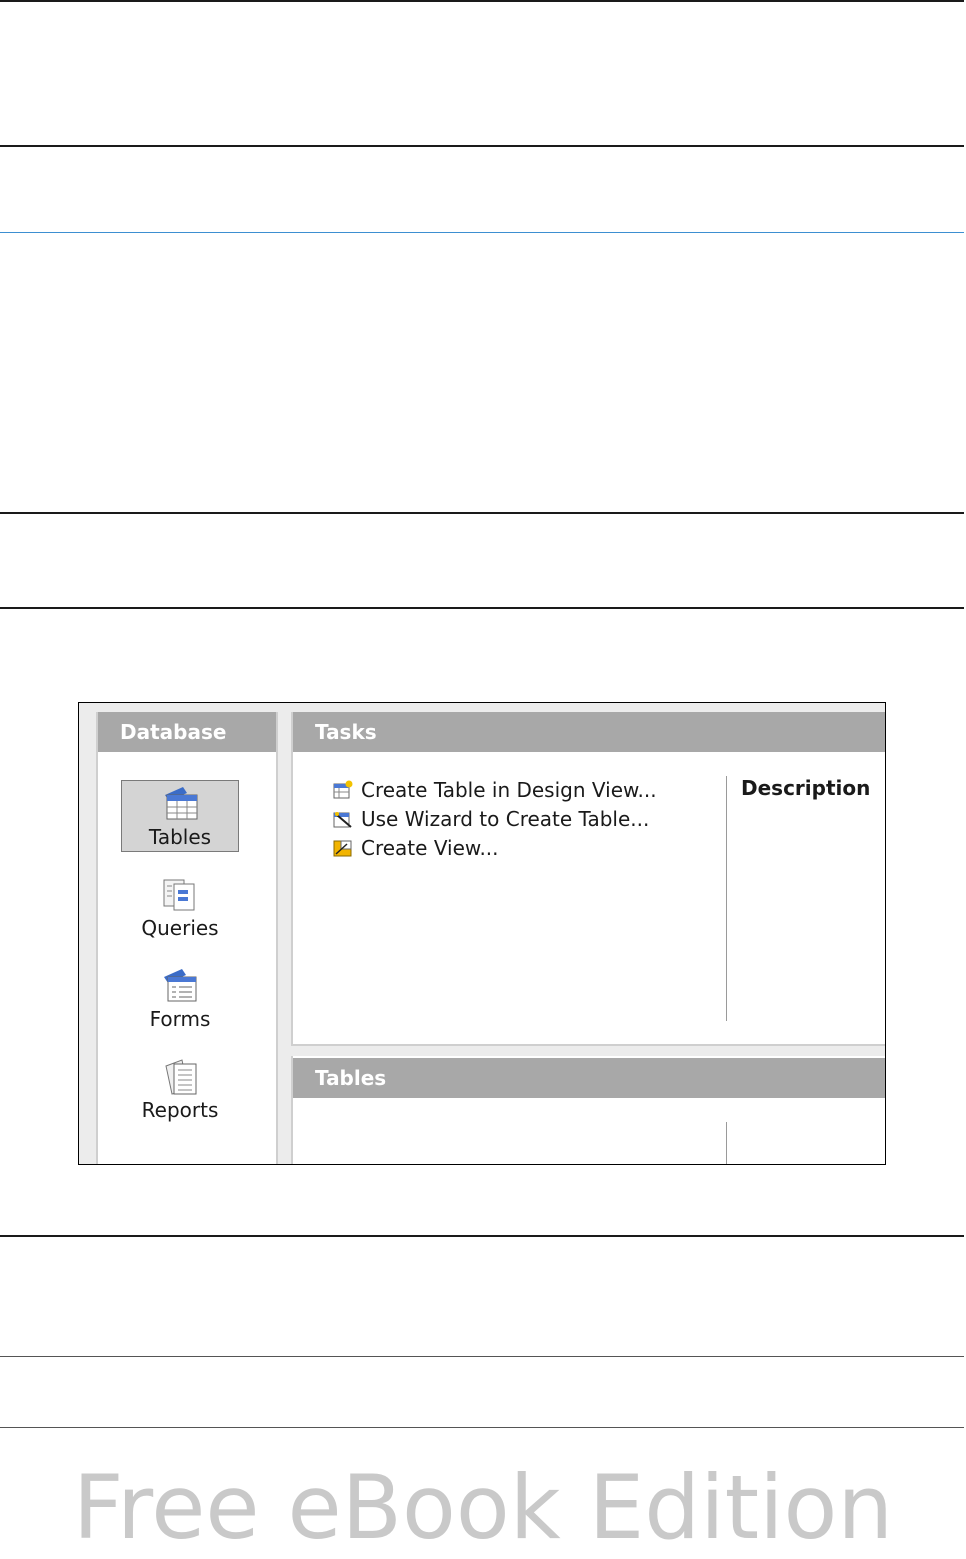  What do you see at coordinates (342, 848) in the screenshot?
I see `create-view-icon` at bounding box center [342, 848].